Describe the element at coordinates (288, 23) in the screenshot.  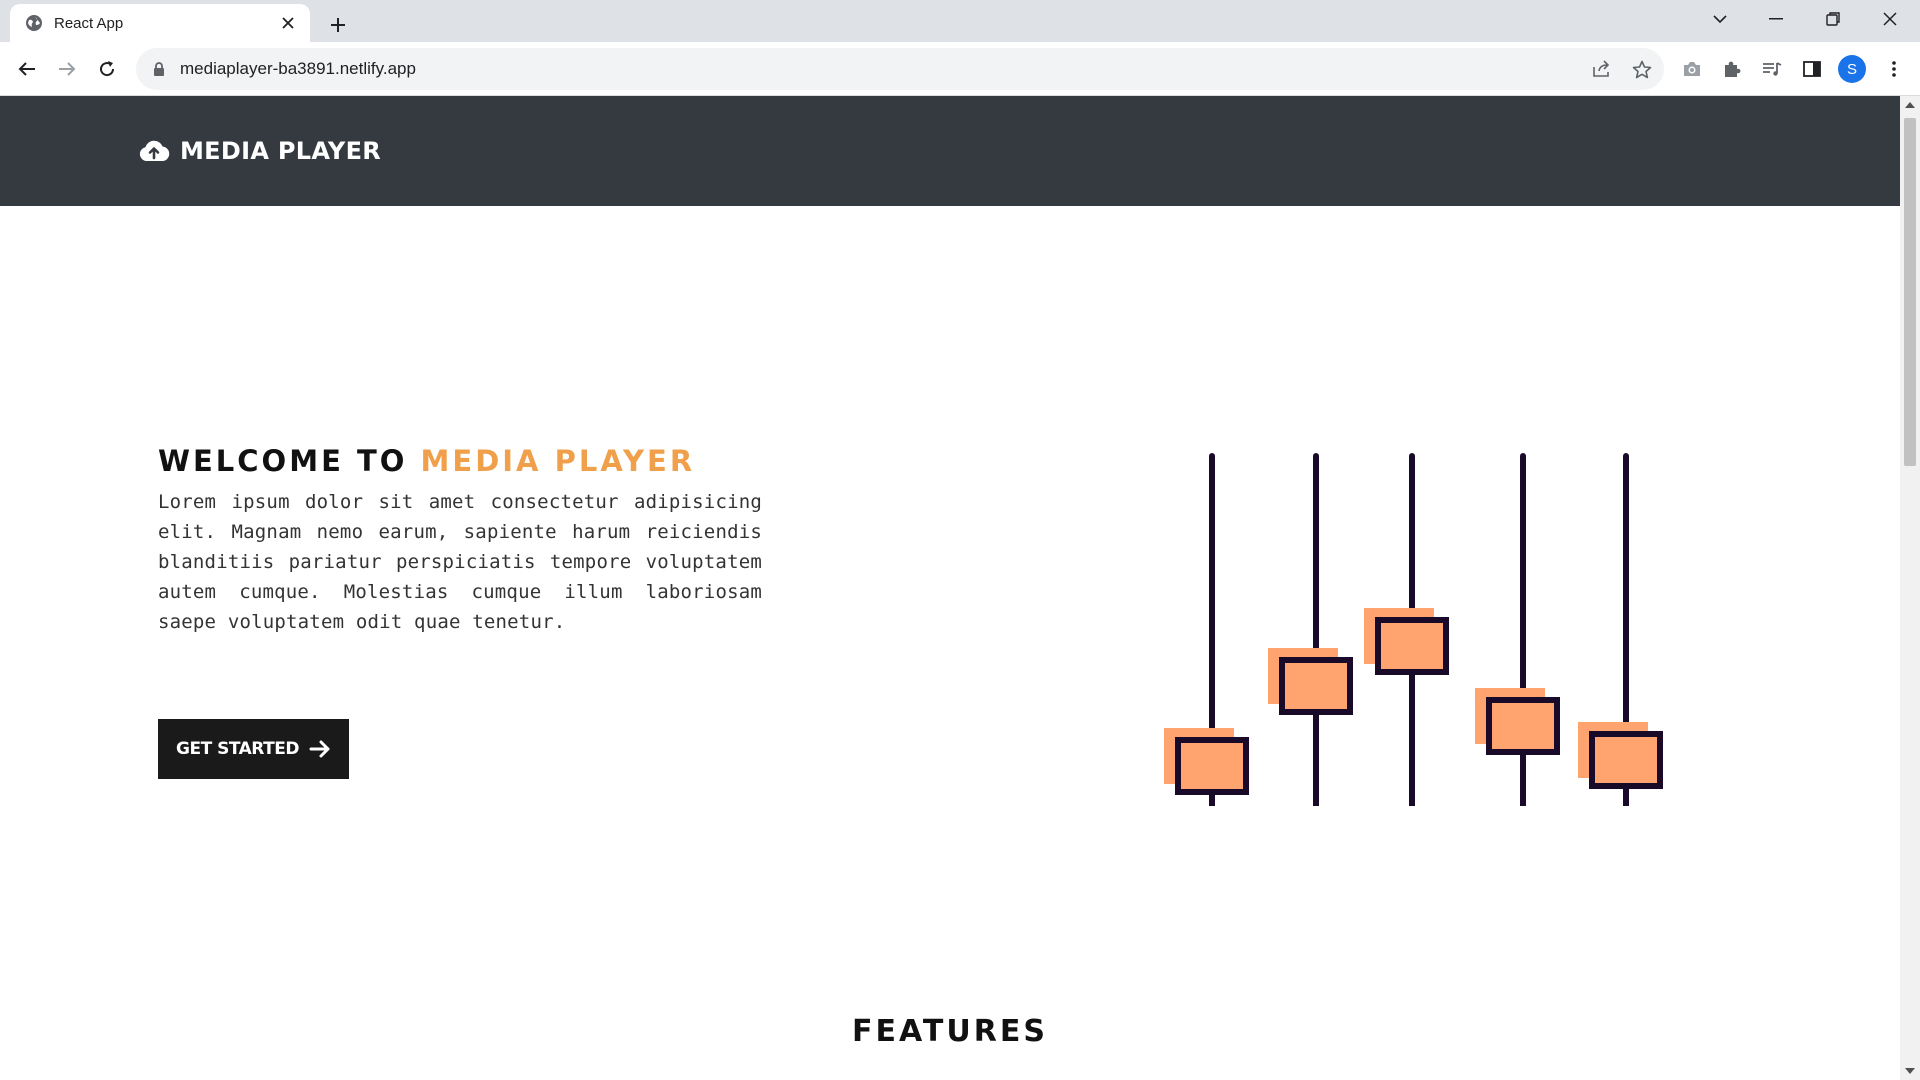
I see `close-tab-icon` at that location.